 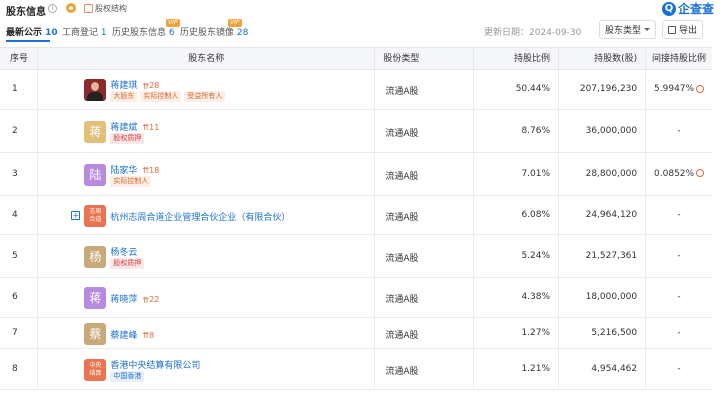 I want to click on header-indirect: 间接持股比例, so click(x=679, y=59).